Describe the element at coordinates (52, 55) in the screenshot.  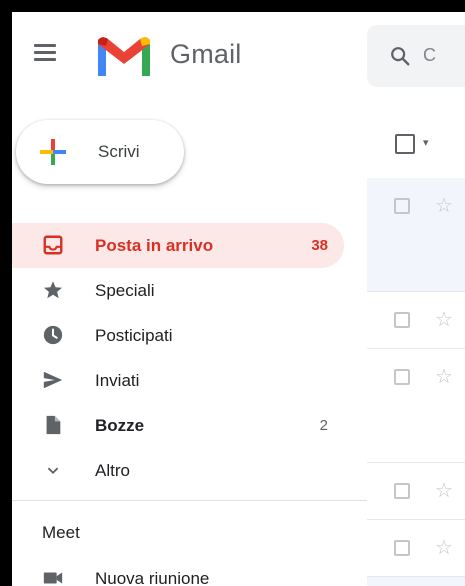
I see `main-menu-button` at that location.